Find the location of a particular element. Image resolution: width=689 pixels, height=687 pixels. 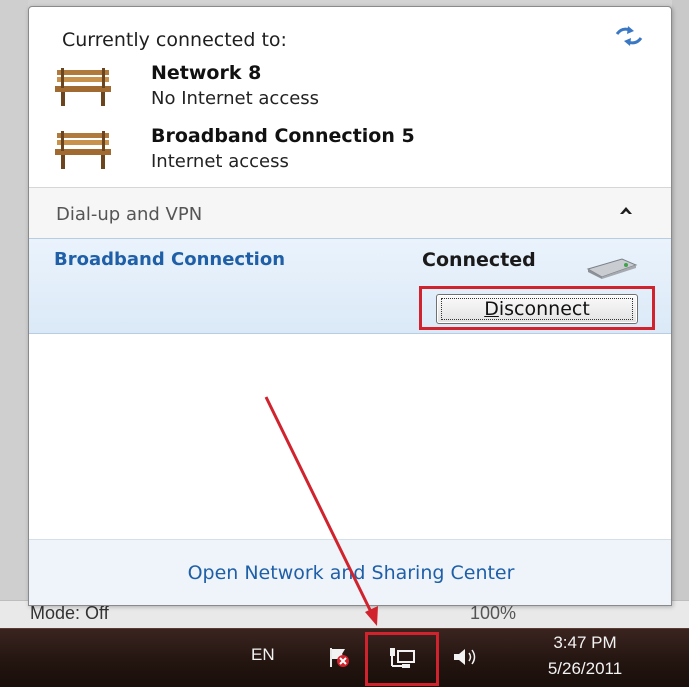

network-tray-highlight-box is located at coordinates (402, 659).